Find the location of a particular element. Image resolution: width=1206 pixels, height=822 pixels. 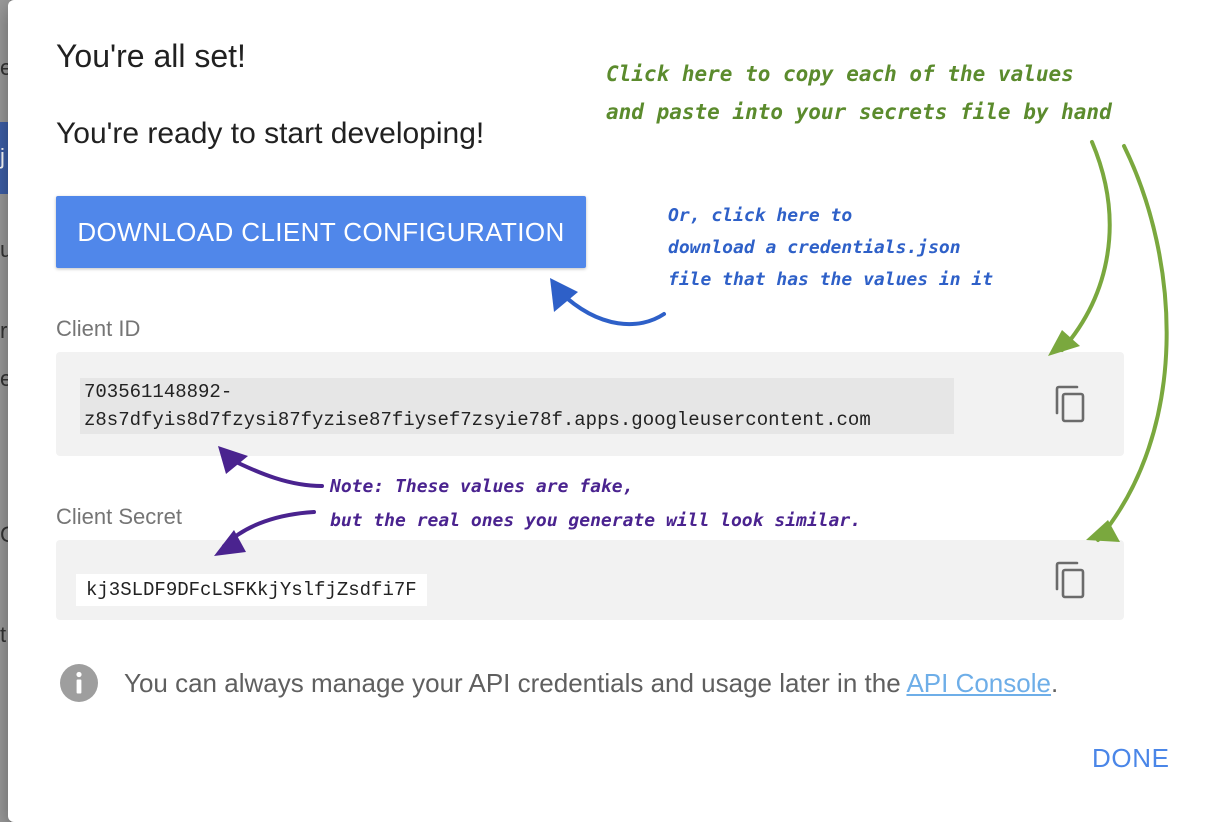

info-text-after: . is located at coordinates (1054, 682).